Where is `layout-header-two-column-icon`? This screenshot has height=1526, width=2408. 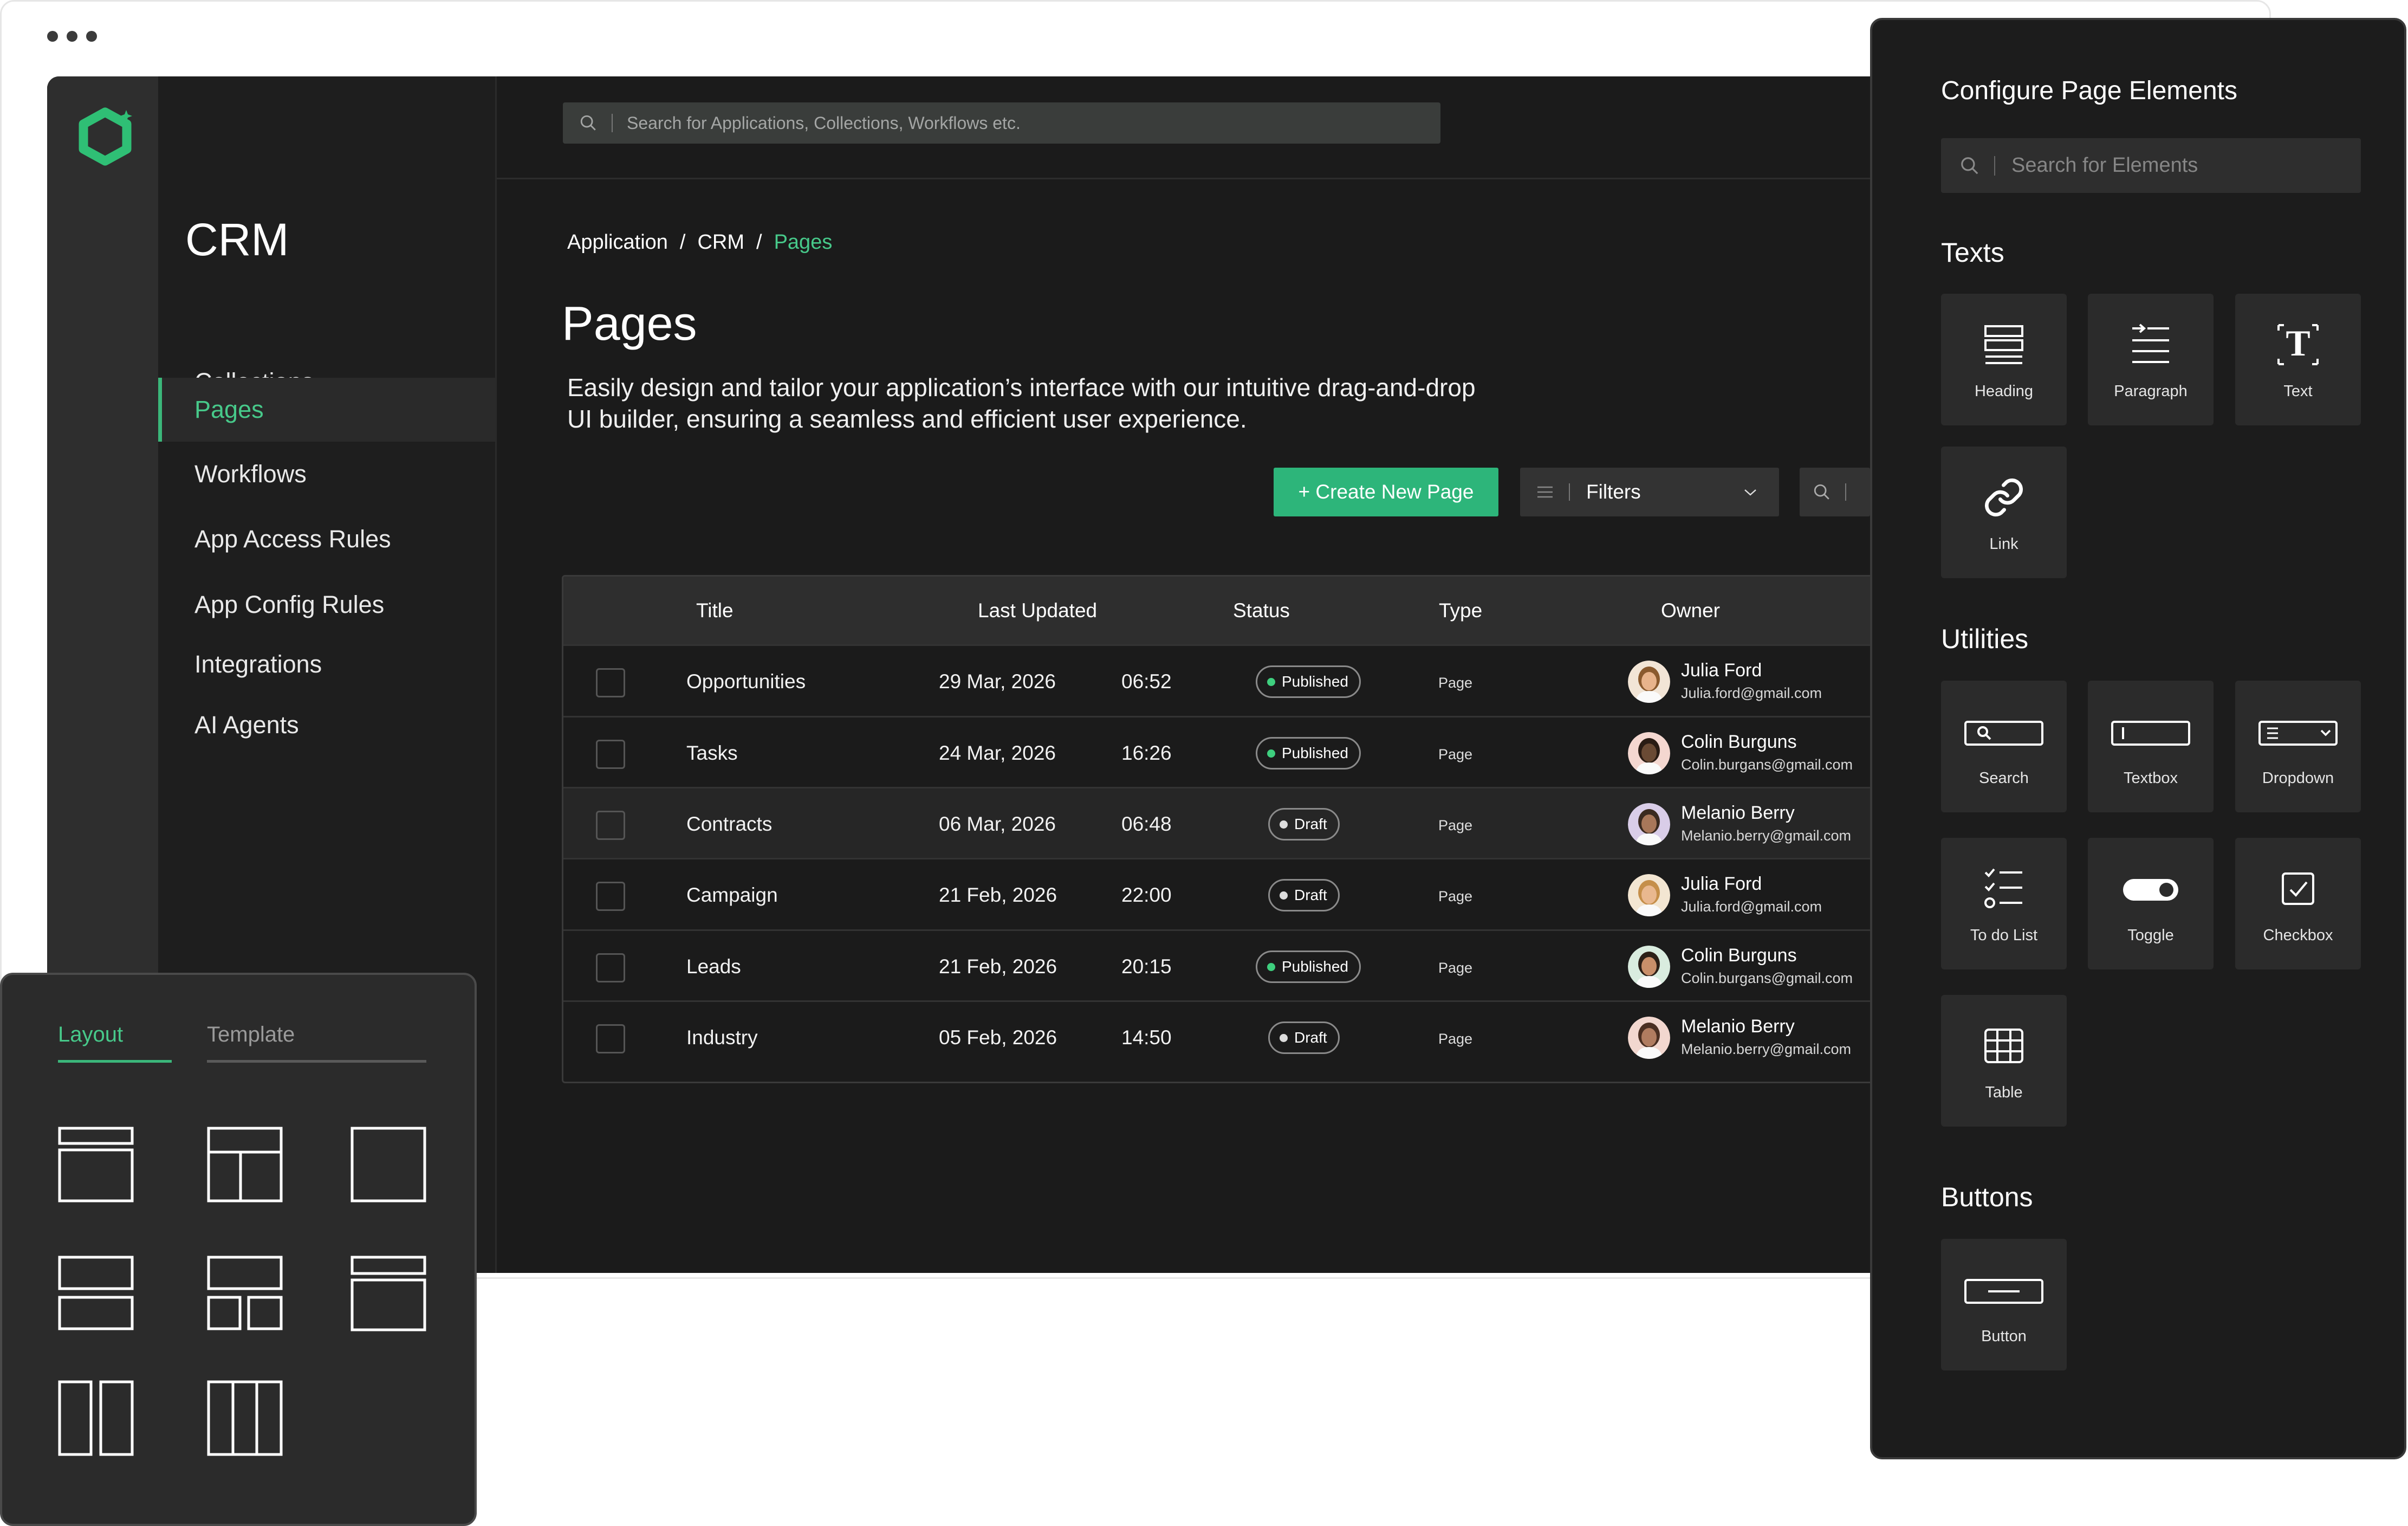 layout-header-two-column-icon is located at coordinates (245, 1164).